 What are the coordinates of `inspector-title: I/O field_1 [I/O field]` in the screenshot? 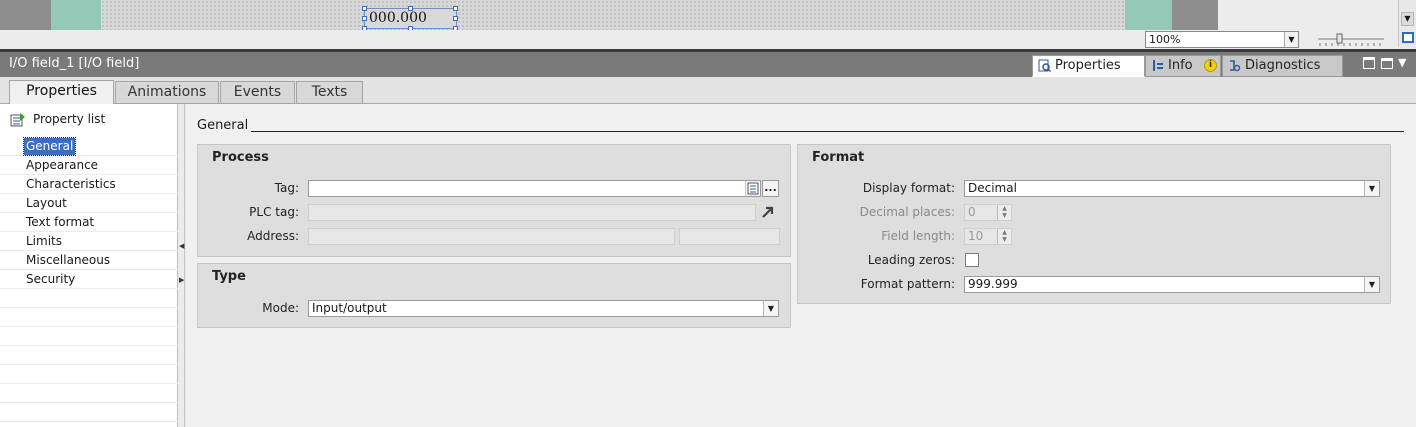 It's located at (74, 63).